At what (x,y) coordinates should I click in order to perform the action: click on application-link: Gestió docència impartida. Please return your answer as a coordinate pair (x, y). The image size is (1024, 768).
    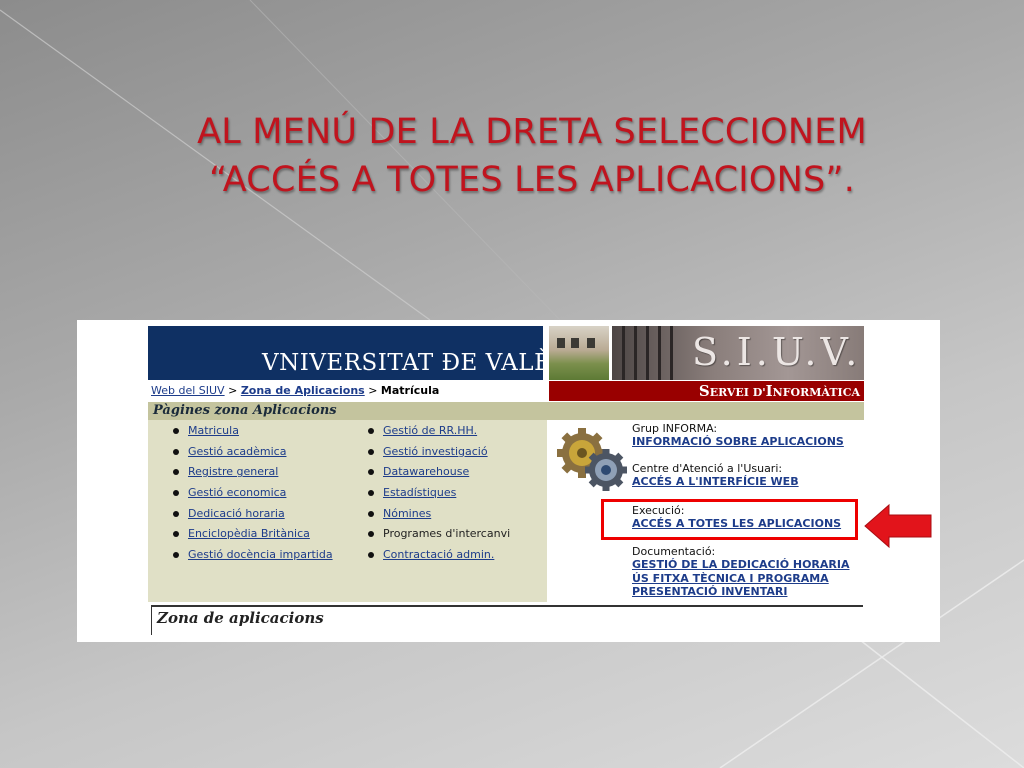
    Looking at the image, I should click on (260, 554).